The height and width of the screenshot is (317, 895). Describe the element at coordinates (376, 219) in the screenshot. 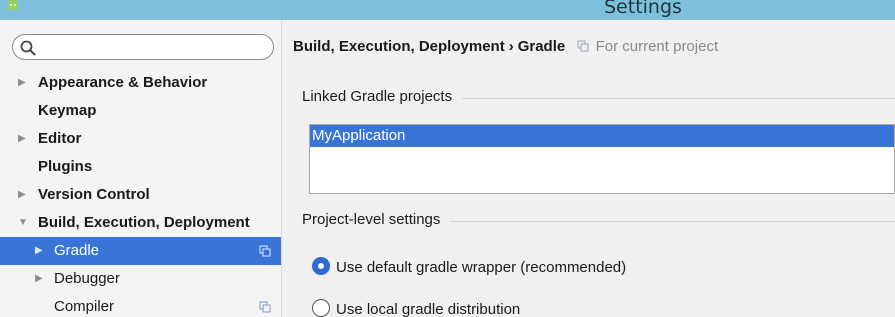

I see `project-settings-legend: Project-level settings` at that location.